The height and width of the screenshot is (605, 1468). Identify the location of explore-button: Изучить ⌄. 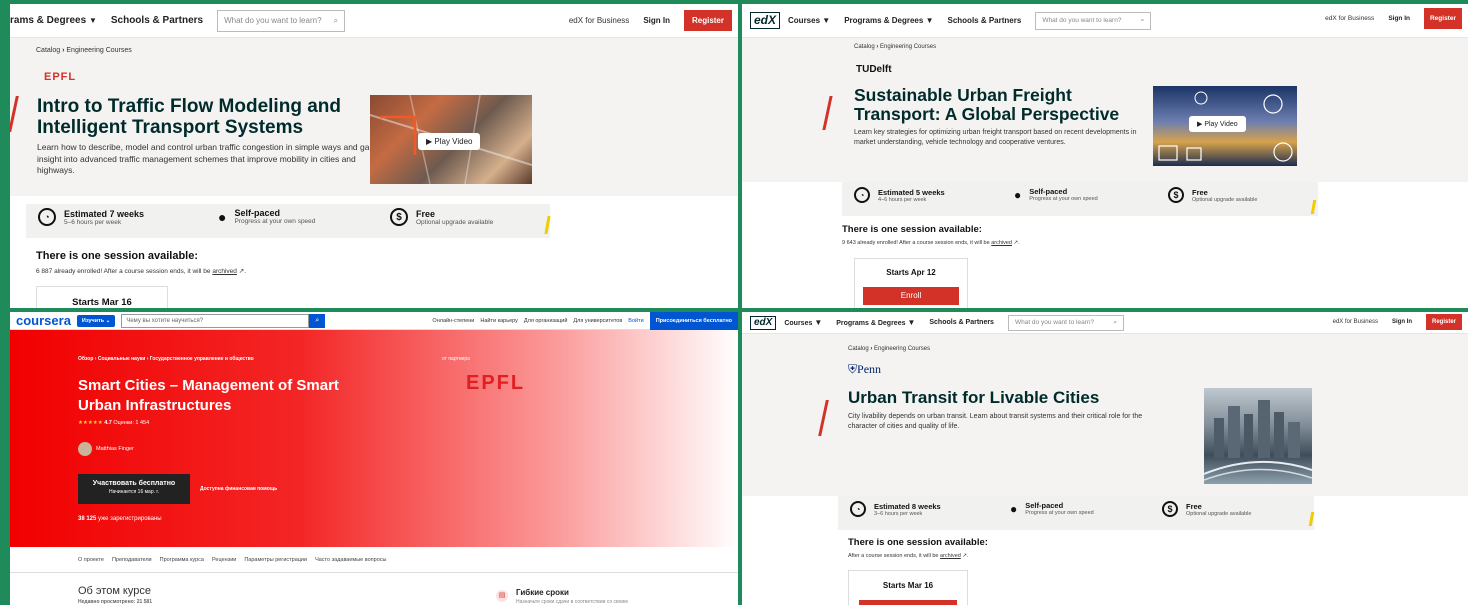
(96, 320).